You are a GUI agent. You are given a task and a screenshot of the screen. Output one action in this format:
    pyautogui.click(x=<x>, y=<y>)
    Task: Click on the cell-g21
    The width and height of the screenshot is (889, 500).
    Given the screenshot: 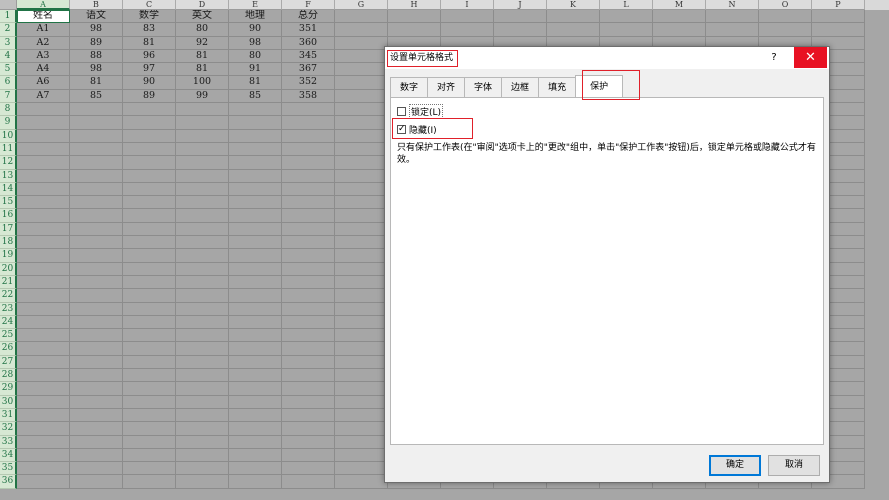 What is the action you would take?
    pyautogui.click(x=361, y=282)
    